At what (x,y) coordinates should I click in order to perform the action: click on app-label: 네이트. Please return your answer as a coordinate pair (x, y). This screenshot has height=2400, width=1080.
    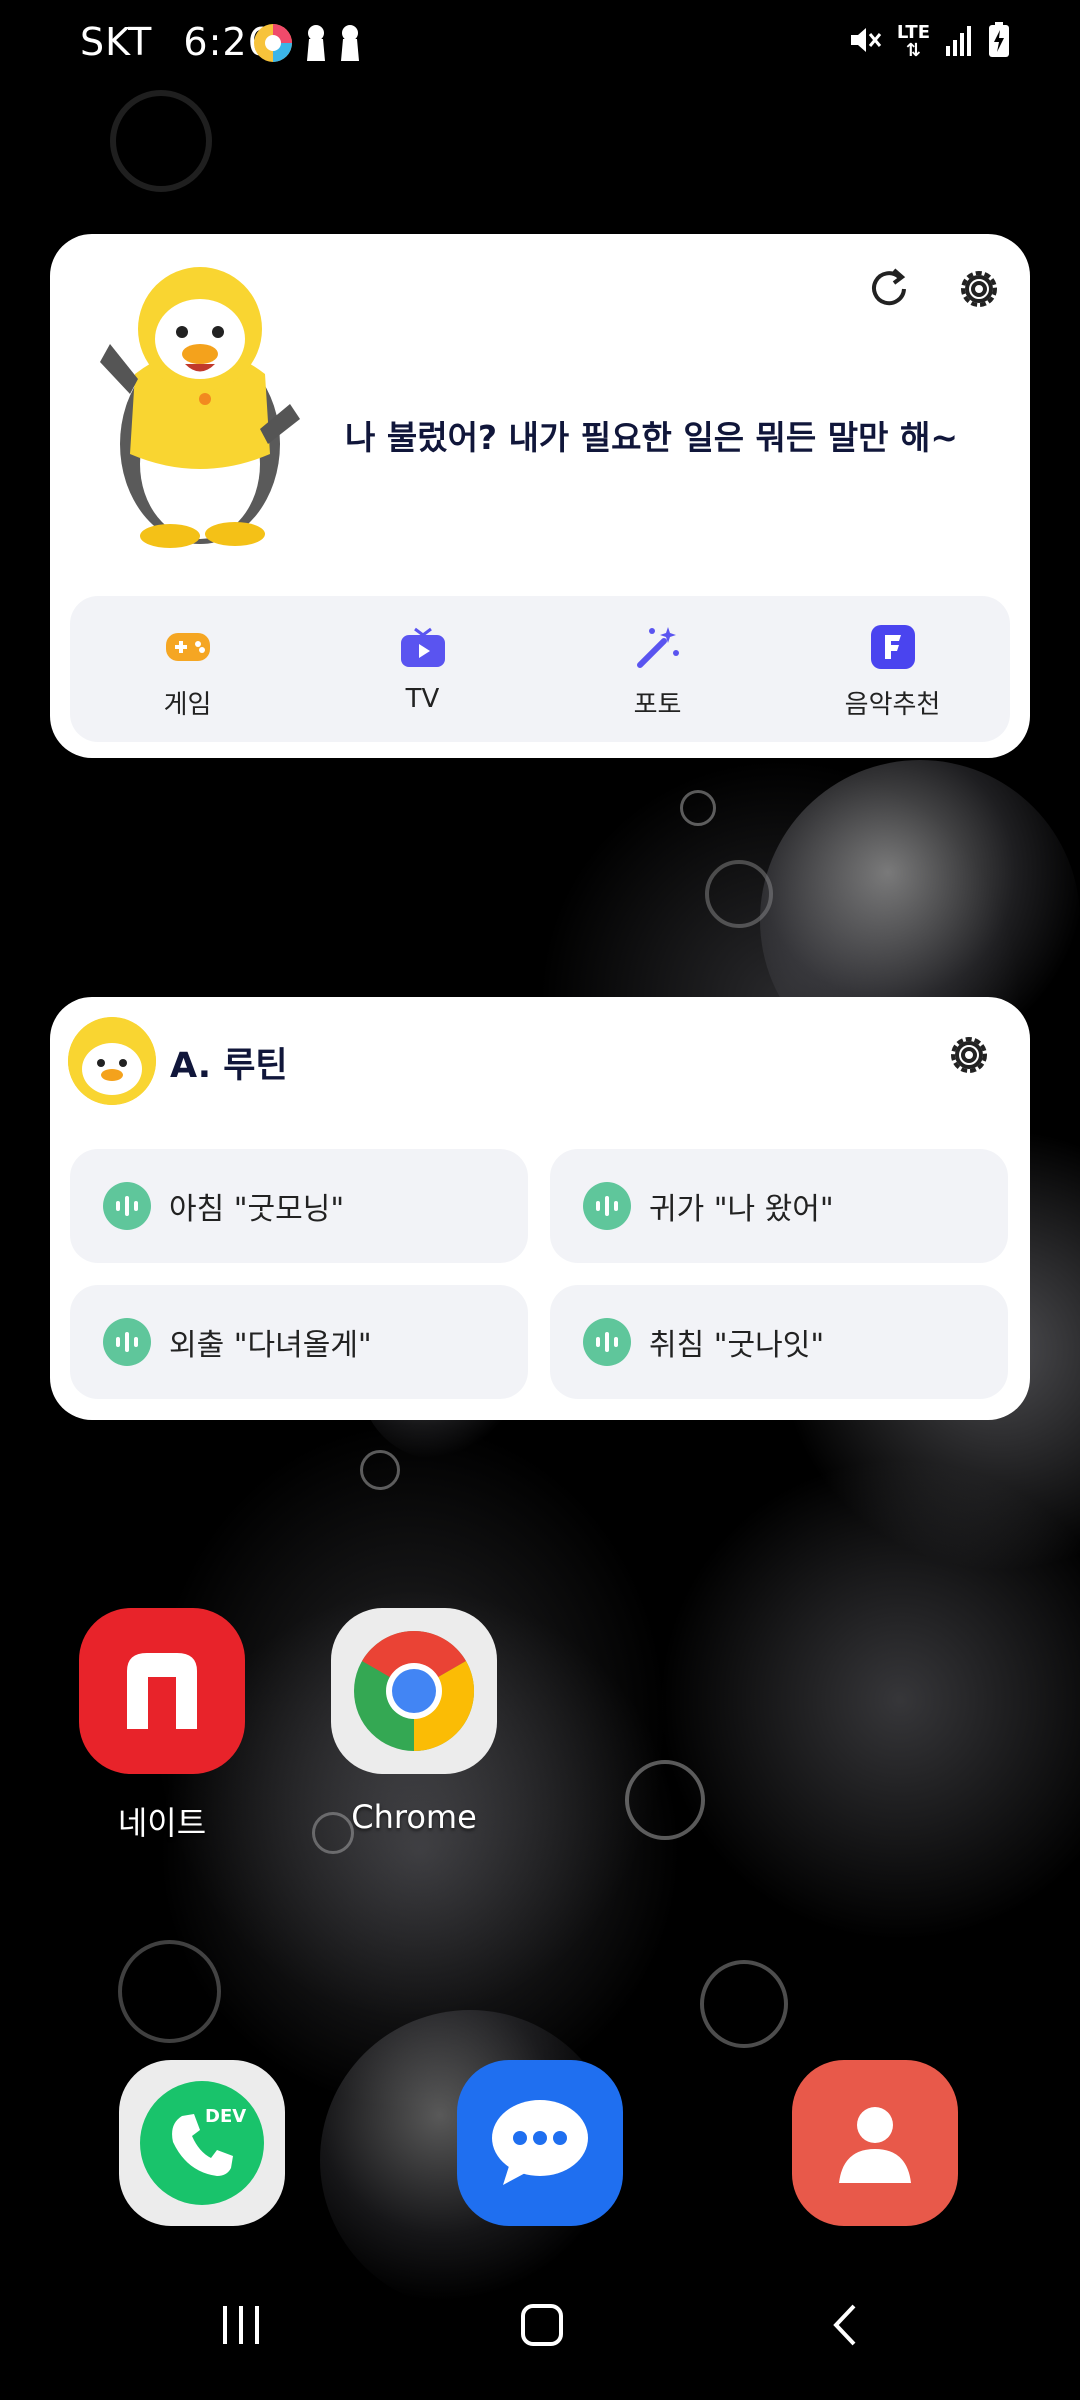
    Looking at the image, I should click on (162, 1823).